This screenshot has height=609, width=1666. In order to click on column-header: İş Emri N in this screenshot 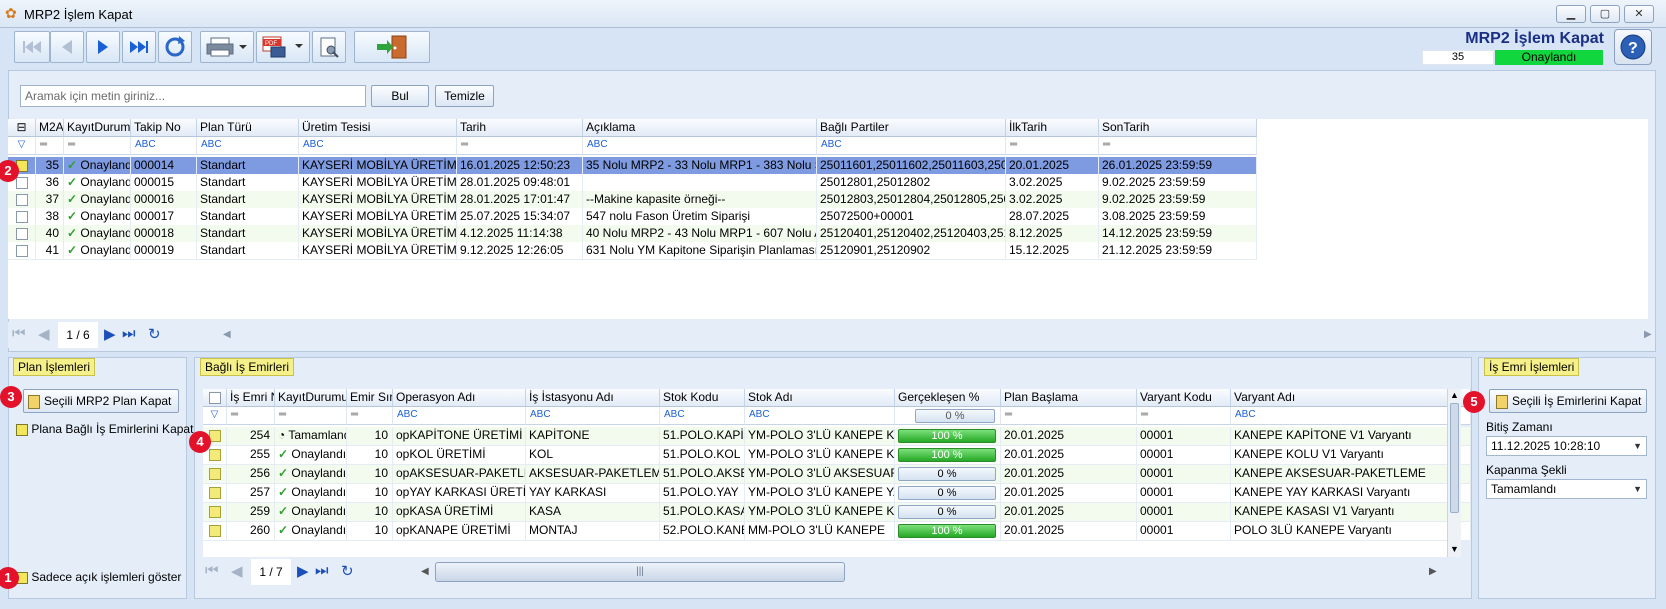, I will do `click(251, 398)`.